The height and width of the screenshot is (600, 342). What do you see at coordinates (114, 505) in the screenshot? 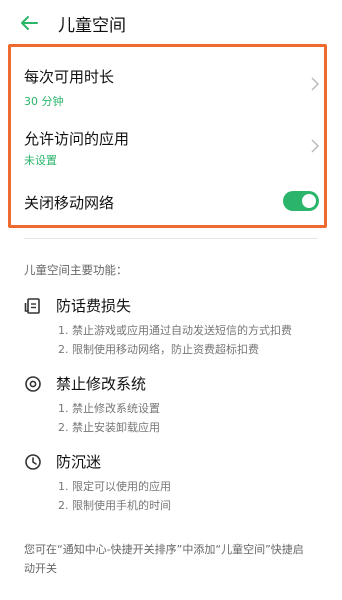
I see `feature-desc-line: 2. 限制使用手机的时间` at bounding box center [114, 505].